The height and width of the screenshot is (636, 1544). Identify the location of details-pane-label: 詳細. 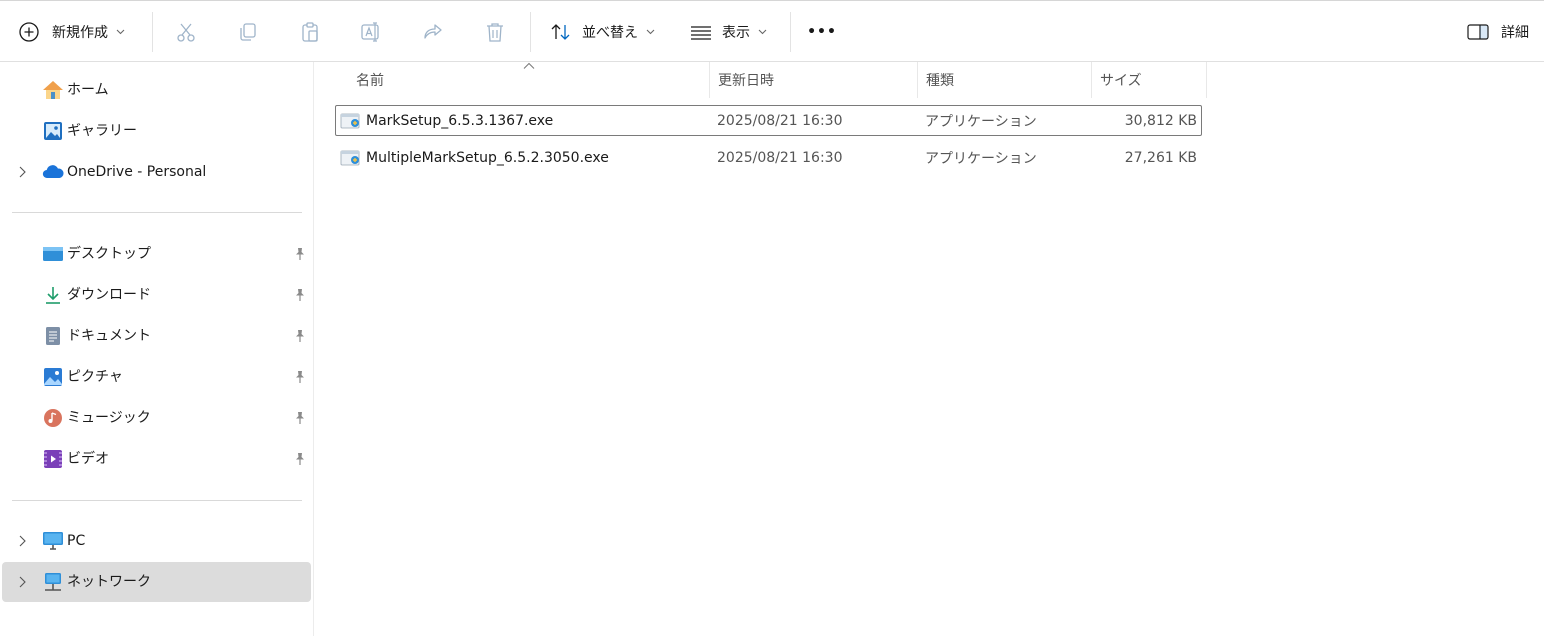
(1515, 33).